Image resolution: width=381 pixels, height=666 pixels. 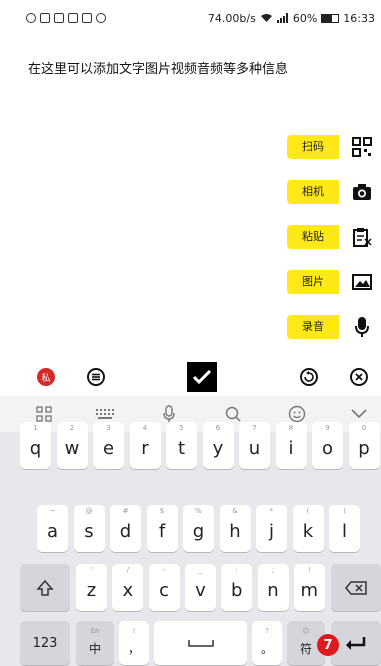 What do you see at coordinates (128, 587) in the screenshot?
I see `key-x: / x` at bounding box center [128, 587].